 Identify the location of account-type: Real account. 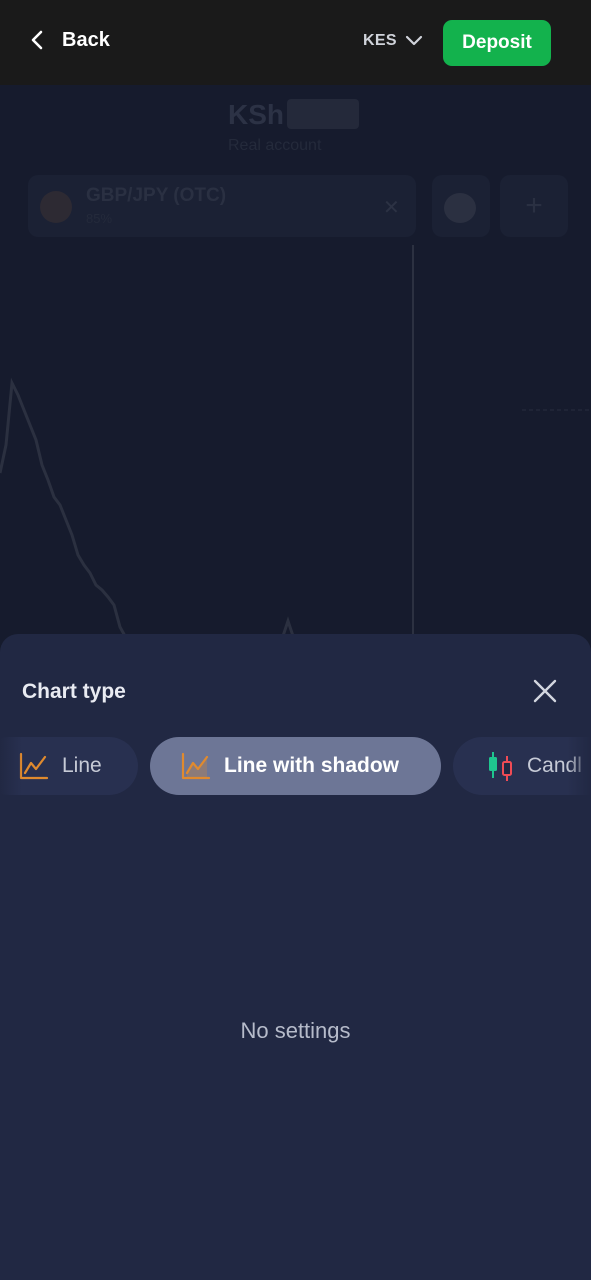
(275, 145).